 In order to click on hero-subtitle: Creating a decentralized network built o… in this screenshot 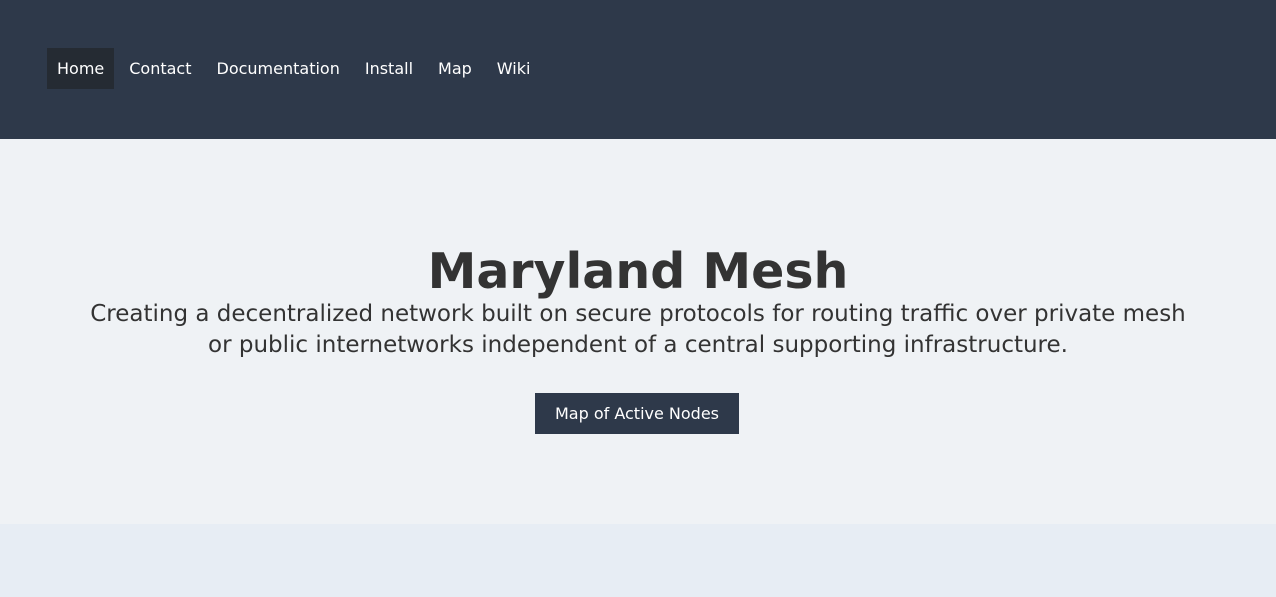, I will do `click(638, 329)`.